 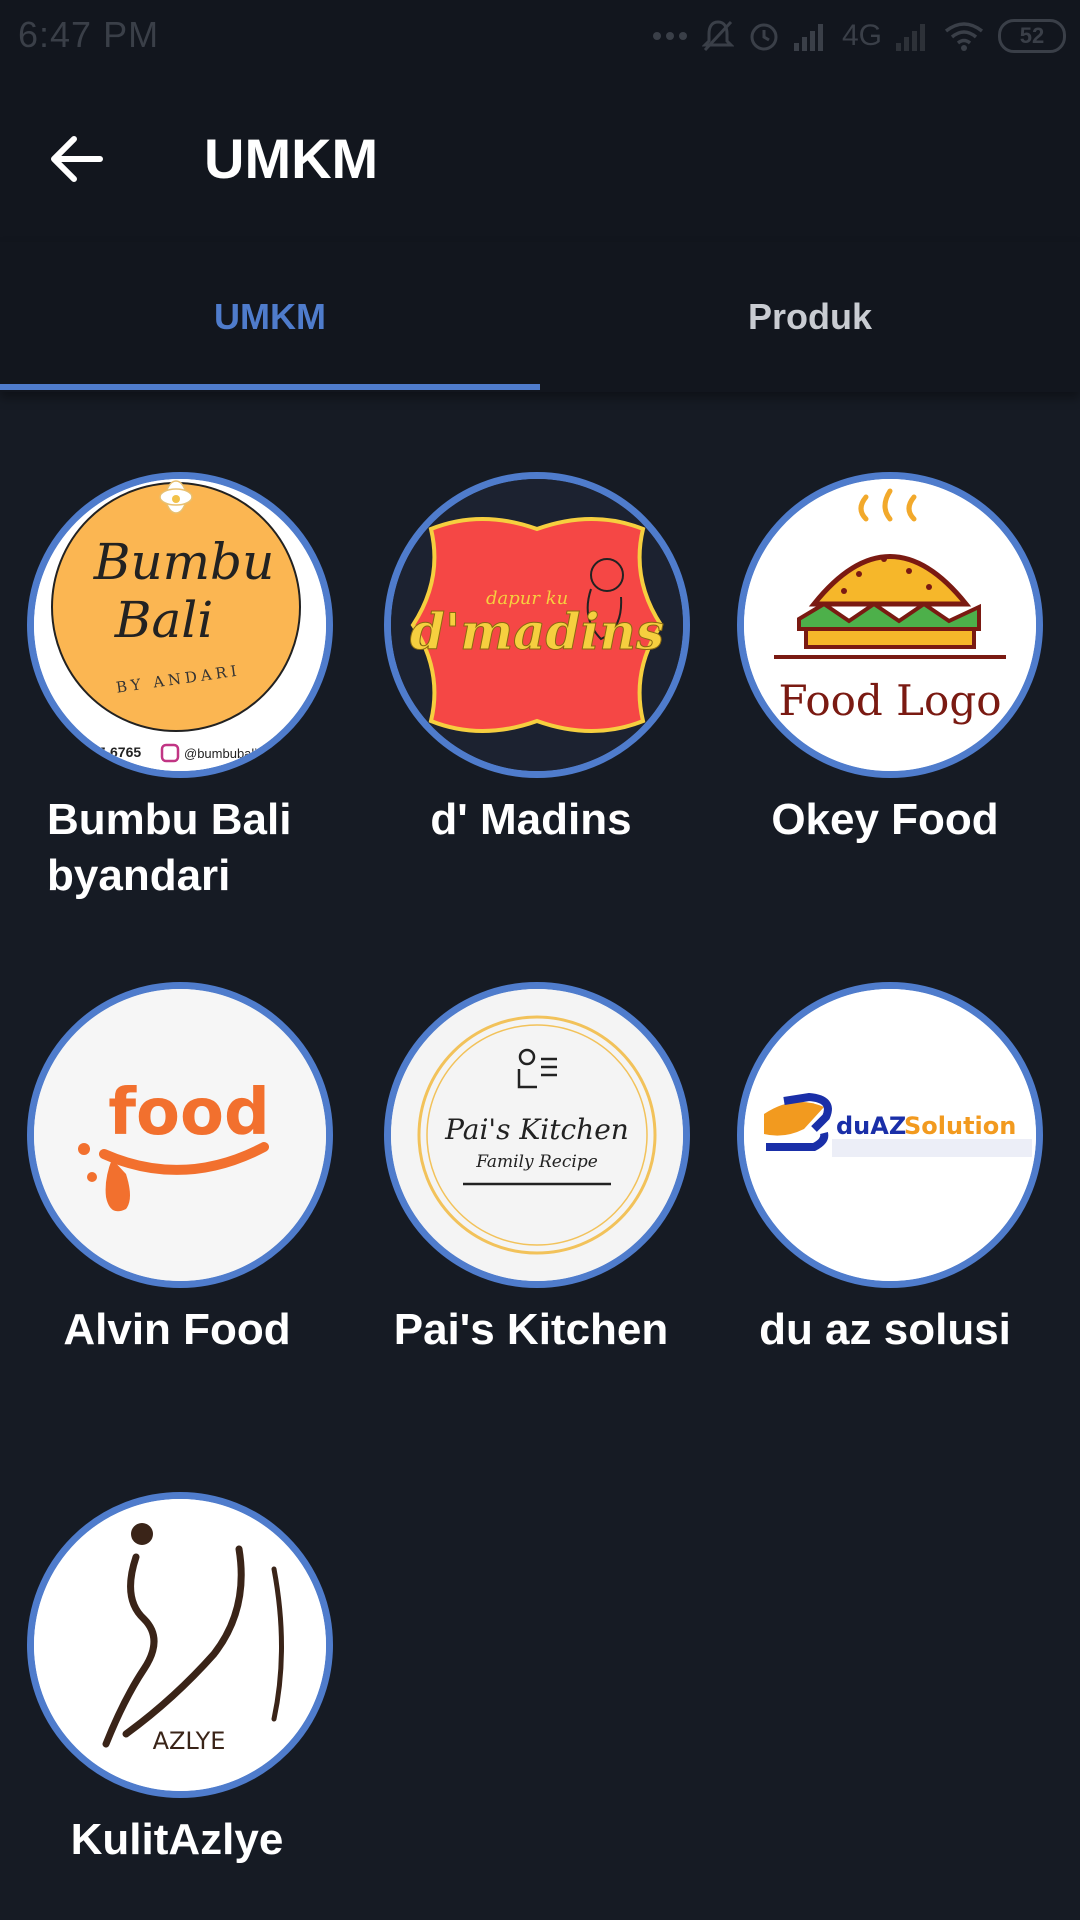 What do you see at coordinates (177, 1329) in the screenshot?
I see `umkm-name: Alvin Food` at bounding box center [177, 1329].